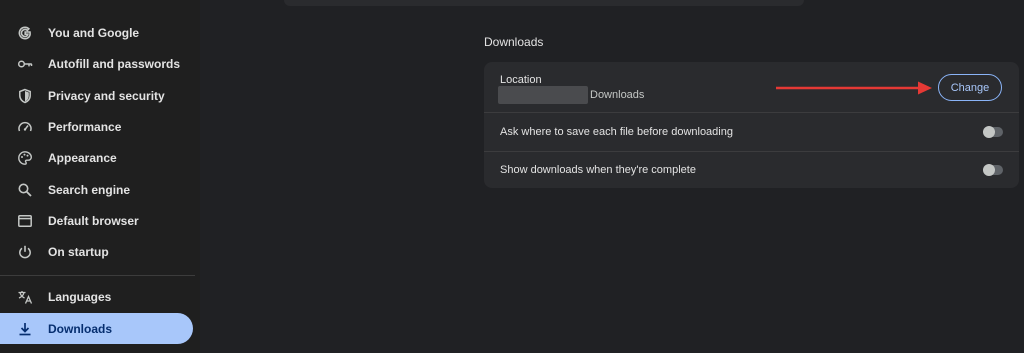  I want to click on sidebar-item-appearance: Appearance, so click(96, 157).